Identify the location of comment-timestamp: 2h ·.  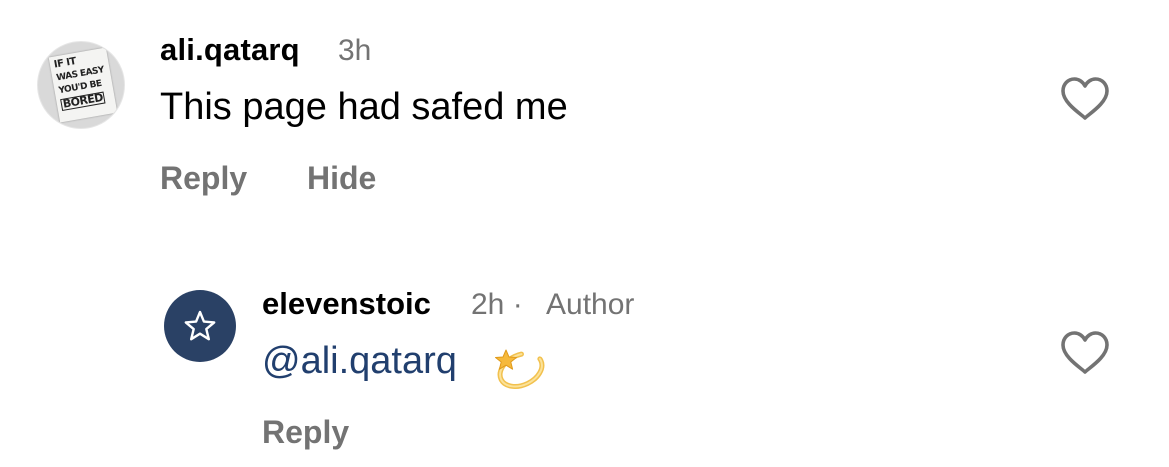
(497, 305).